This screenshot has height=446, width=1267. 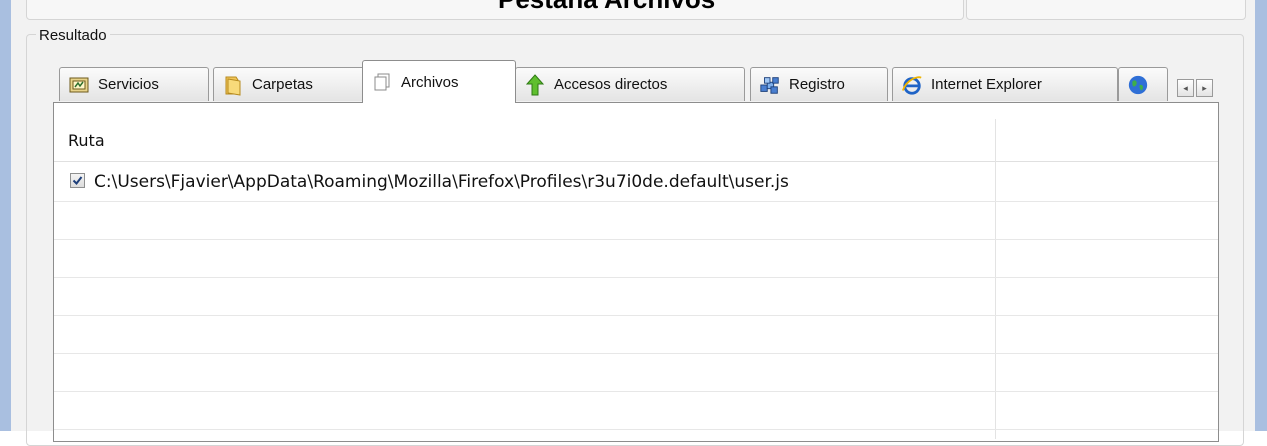 I want to click on globe-icon, so click(x=1138, y=85).